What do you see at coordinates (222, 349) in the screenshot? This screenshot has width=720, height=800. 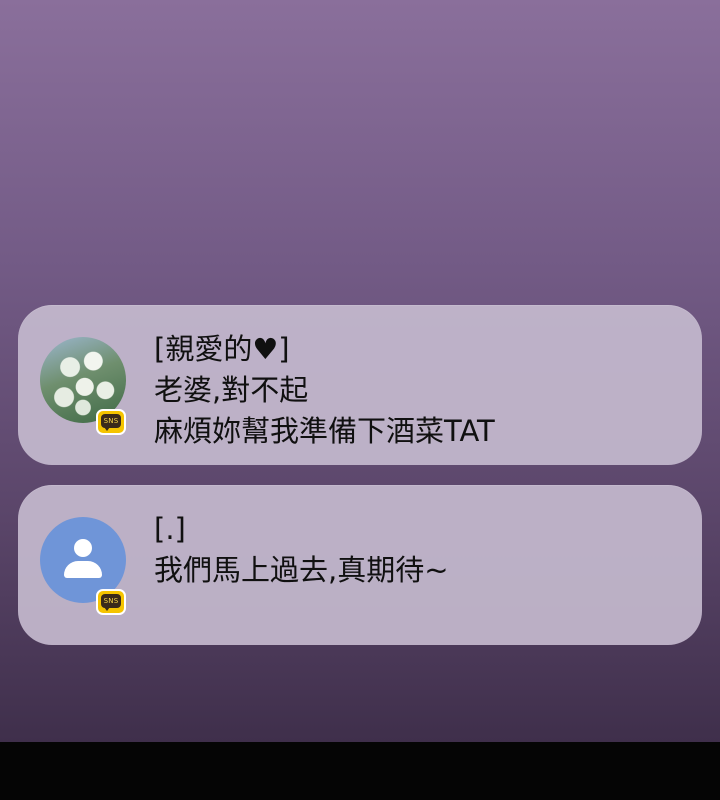 I see `notification-sender: [親愛的♥]` at bounding box center [222, 349].